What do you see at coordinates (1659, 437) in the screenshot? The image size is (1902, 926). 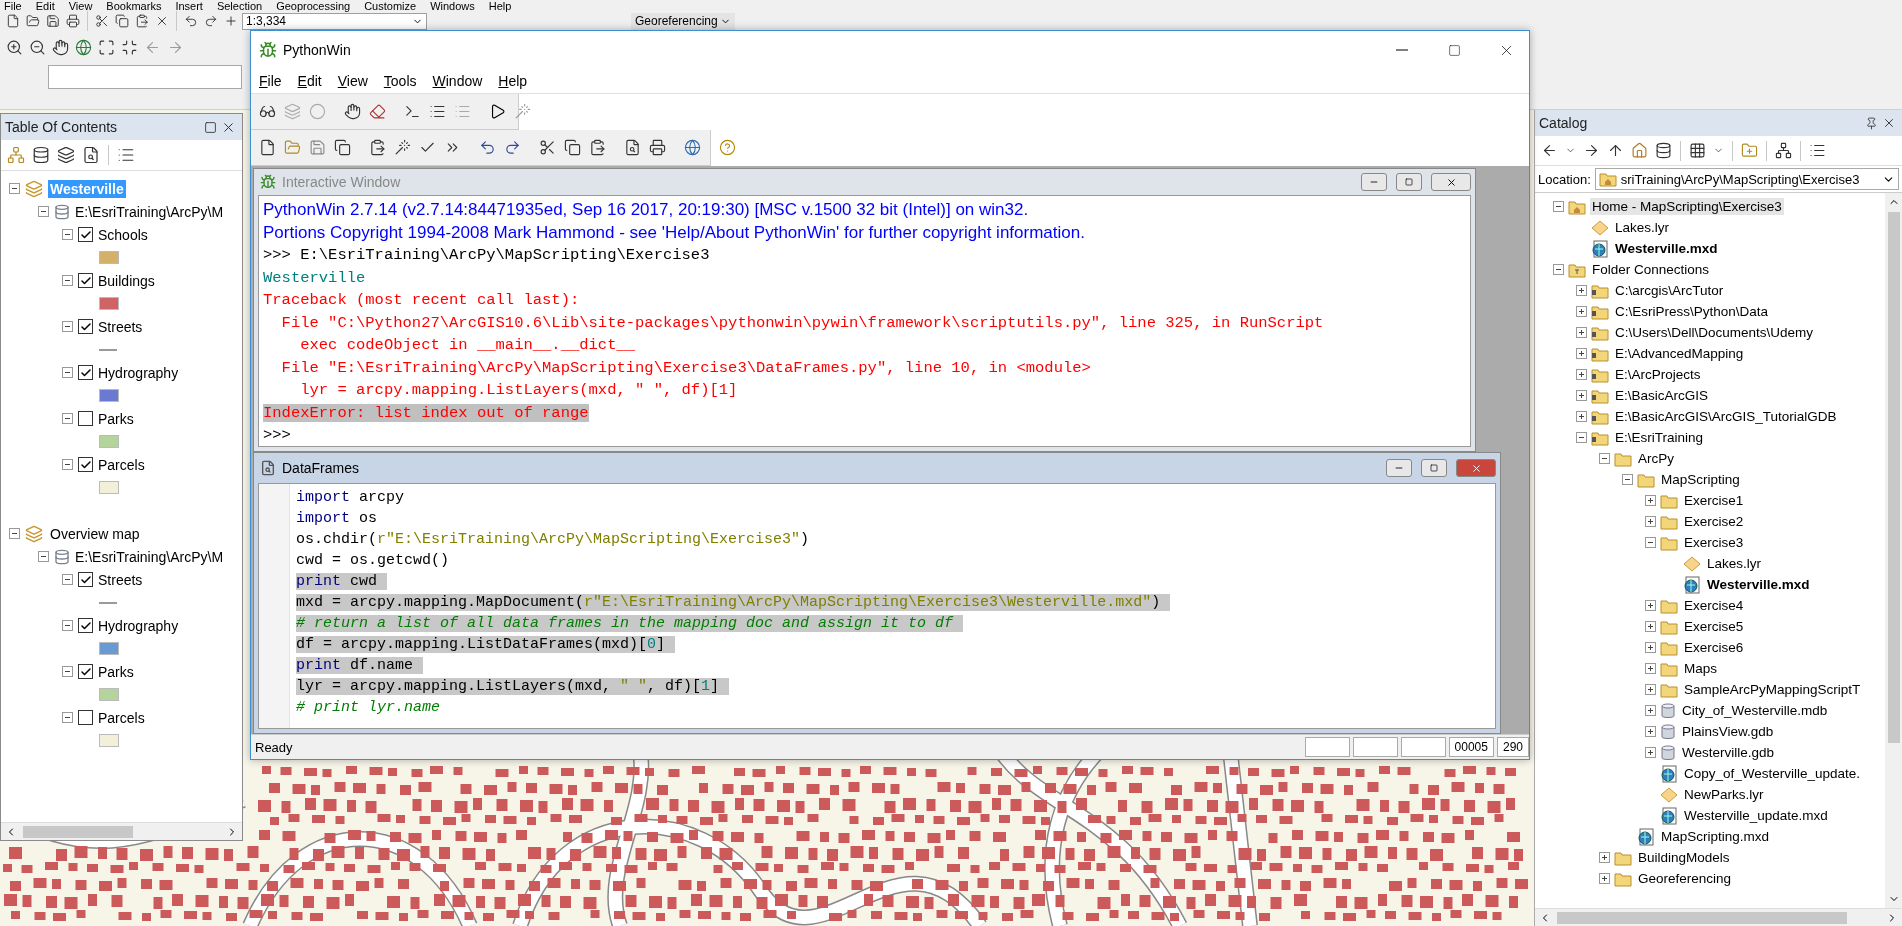 I see `tree-item: E:\EsriTraining` at bounding box center [1659, 437].